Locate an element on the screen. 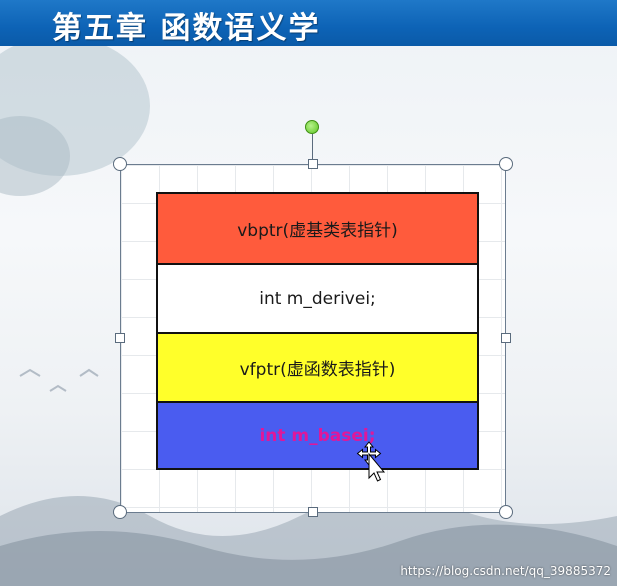  resize-handle-top-left is located at coordinates (120, 164).